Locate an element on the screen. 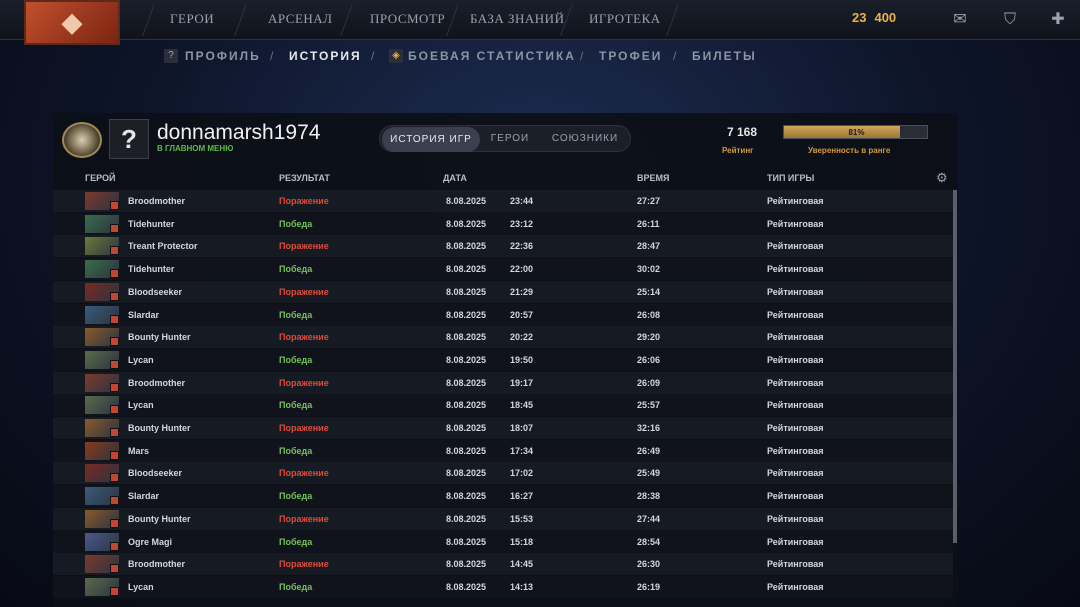 This screenshot has height=607, width=1080. match-time: 19:17 is located at coordinates (522, 382).